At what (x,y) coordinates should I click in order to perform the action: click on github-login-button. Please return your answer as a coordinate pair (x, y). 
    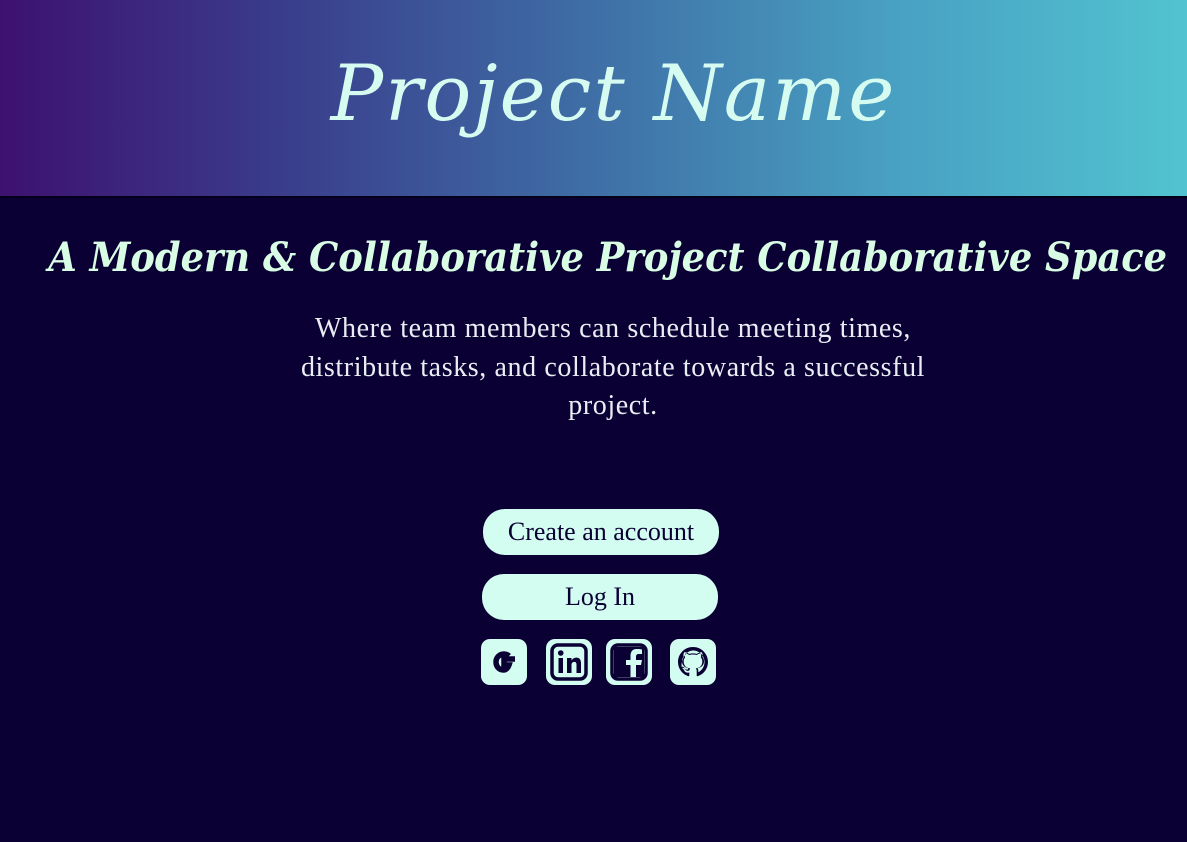
    Looking at the image, I should click on (693, 662).